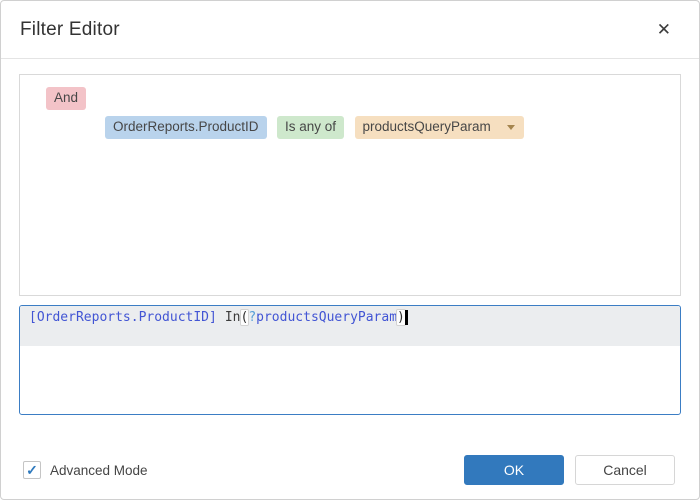 Image resolution: width=700 pixels, height=500 pixels. Describe the element at coordinates (664, 29) in the screenshot. I see `close-icon: ✕` at that location.